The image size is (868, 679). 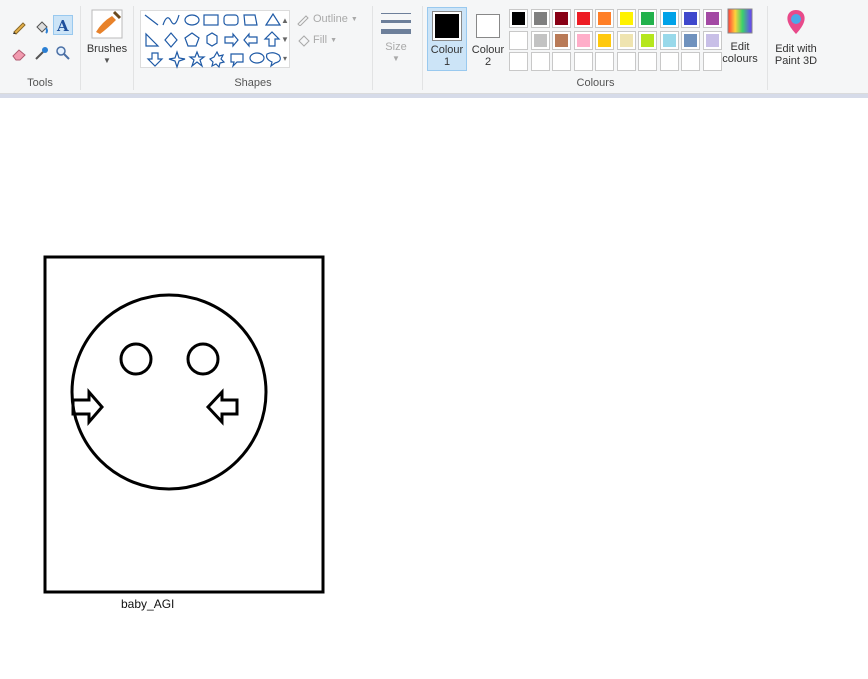 I want to click on tools-group: A Tools, so click(x=40, y=46).